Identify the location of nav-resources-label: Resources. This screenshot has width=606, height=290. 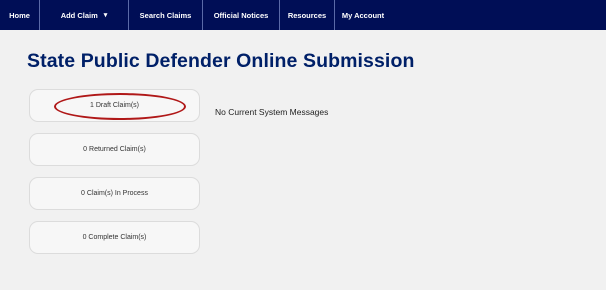
(307, 15).